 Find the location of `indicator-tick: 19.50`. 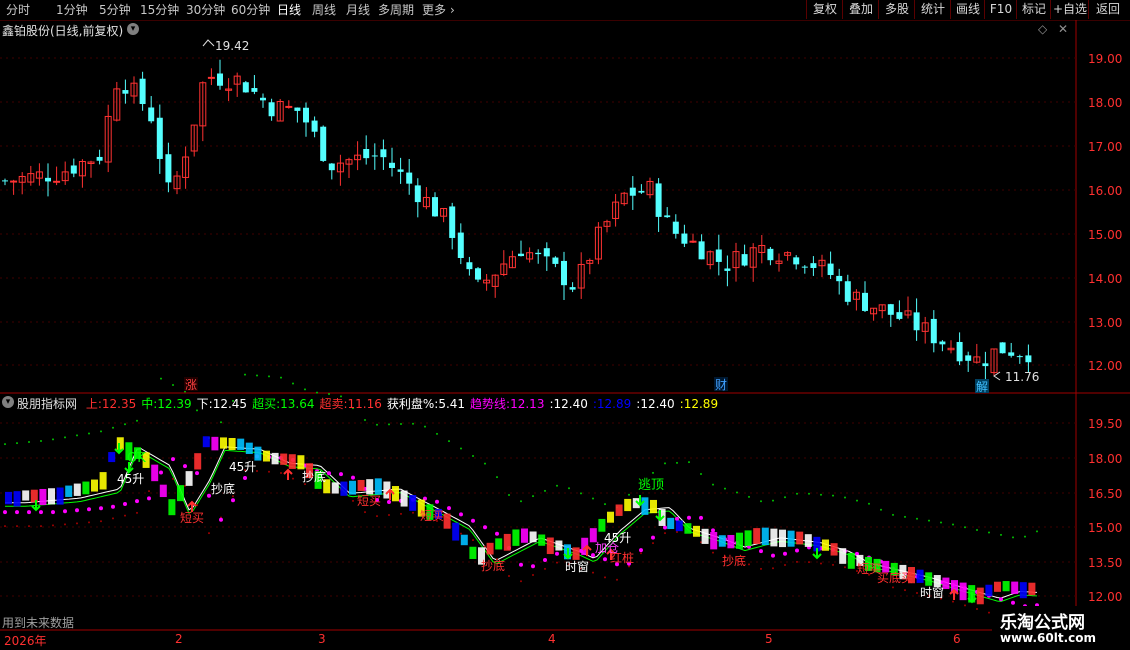

indicator-tick: 19.50 is located at coordinates (1105, 424).